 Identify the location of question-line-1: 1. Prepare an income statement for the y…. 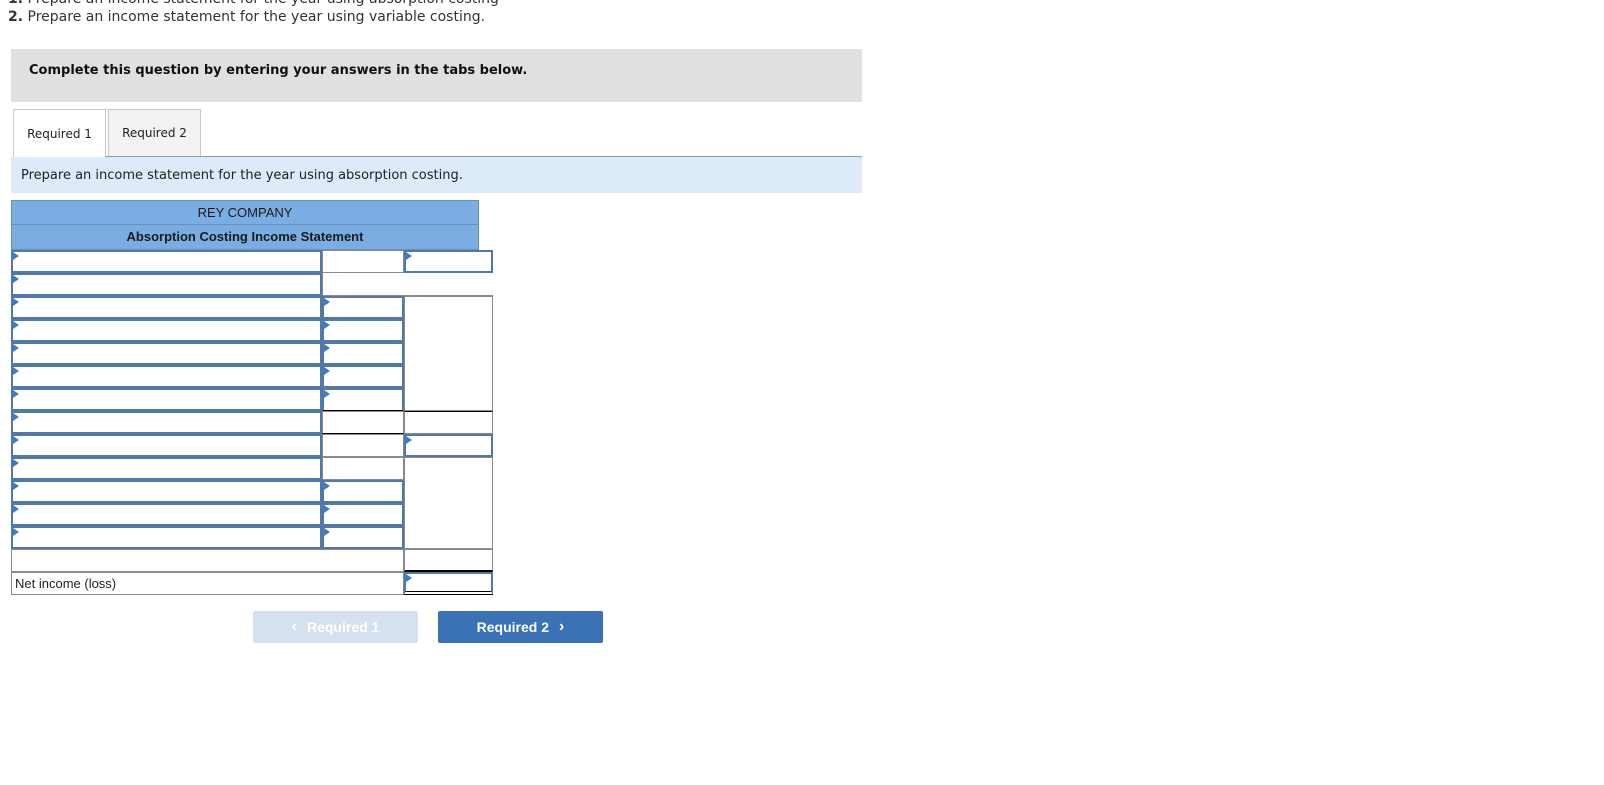
(253, 3).